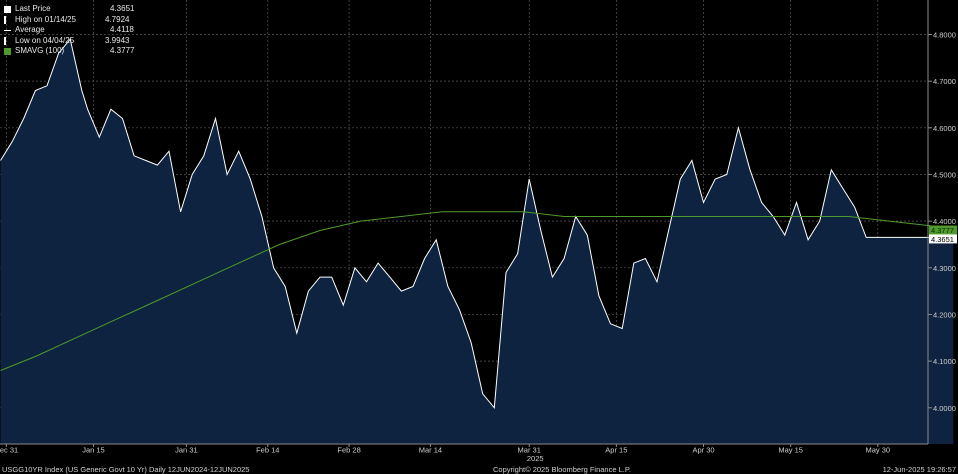 This screenshot has height=474, width=958. I want to click on year-label: 2025, so click(535, 458).